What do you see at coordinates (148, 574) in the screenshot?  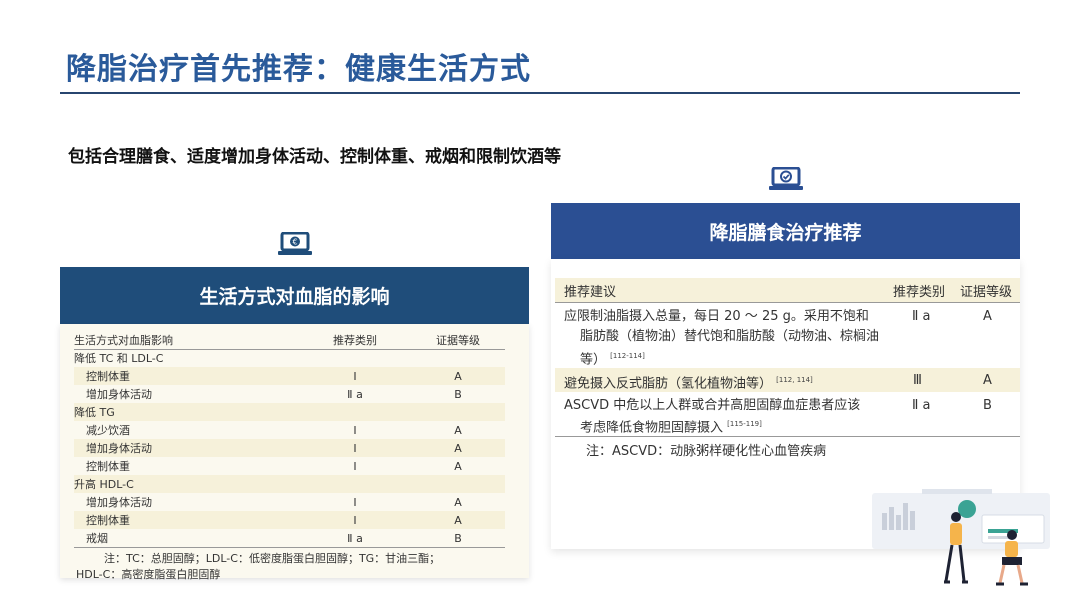 I see `table-footnote: HDL-C：高密度脂蛋白胆固醇` at bounding box center [148, 574].